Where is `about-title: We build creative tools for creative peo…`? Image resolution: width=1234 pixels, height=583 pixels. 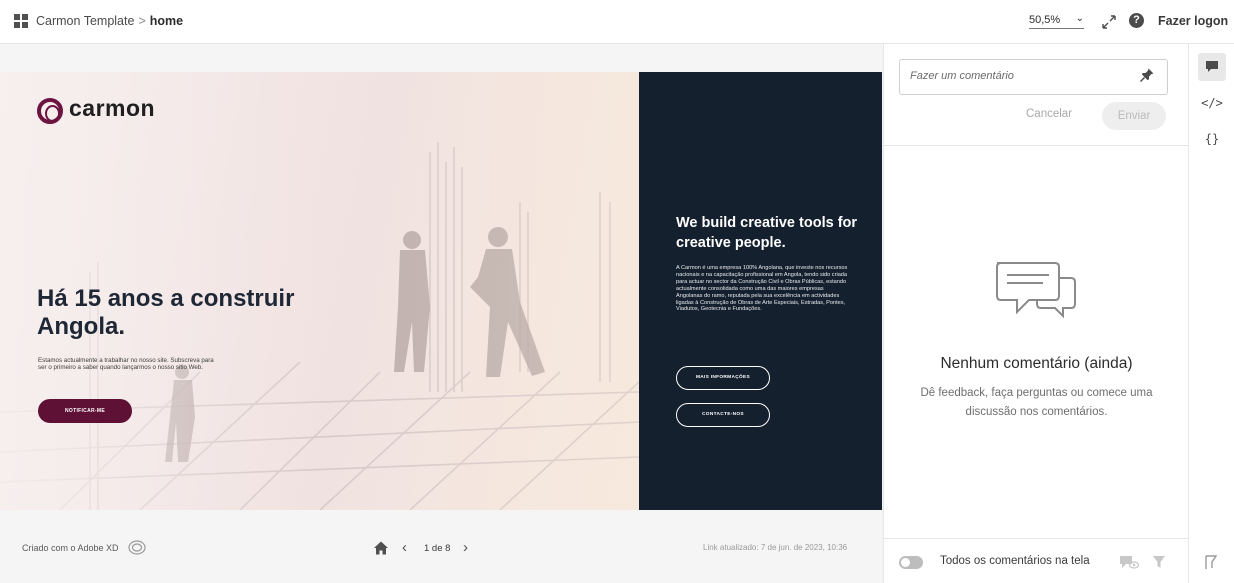 about-title: We build creative tools for creative peo… is located at coordinates (767, 233).